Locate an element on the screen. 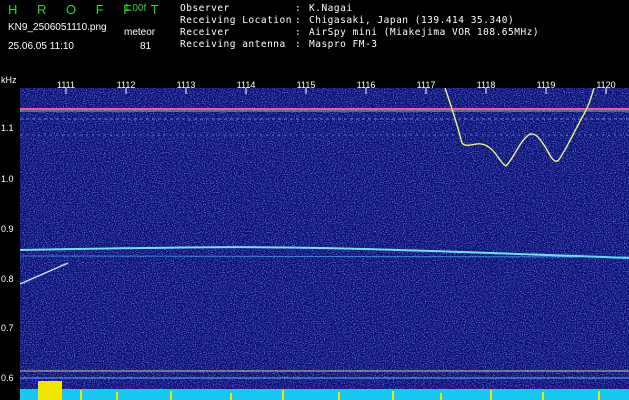 This screenshot has width=629, height=400. y-tick-label: 0.6 is located at coordinates (7, 378).